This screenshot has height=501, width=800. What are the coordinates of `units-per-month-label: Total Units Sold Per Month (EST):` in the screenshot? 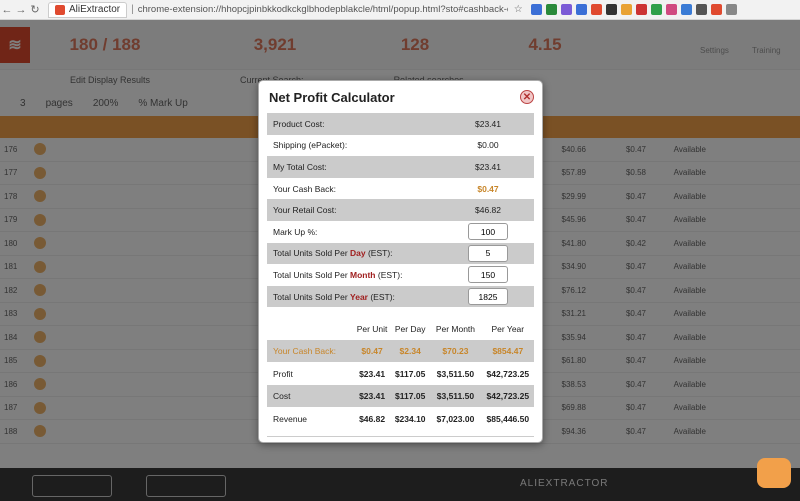 It's located at (363, 275).